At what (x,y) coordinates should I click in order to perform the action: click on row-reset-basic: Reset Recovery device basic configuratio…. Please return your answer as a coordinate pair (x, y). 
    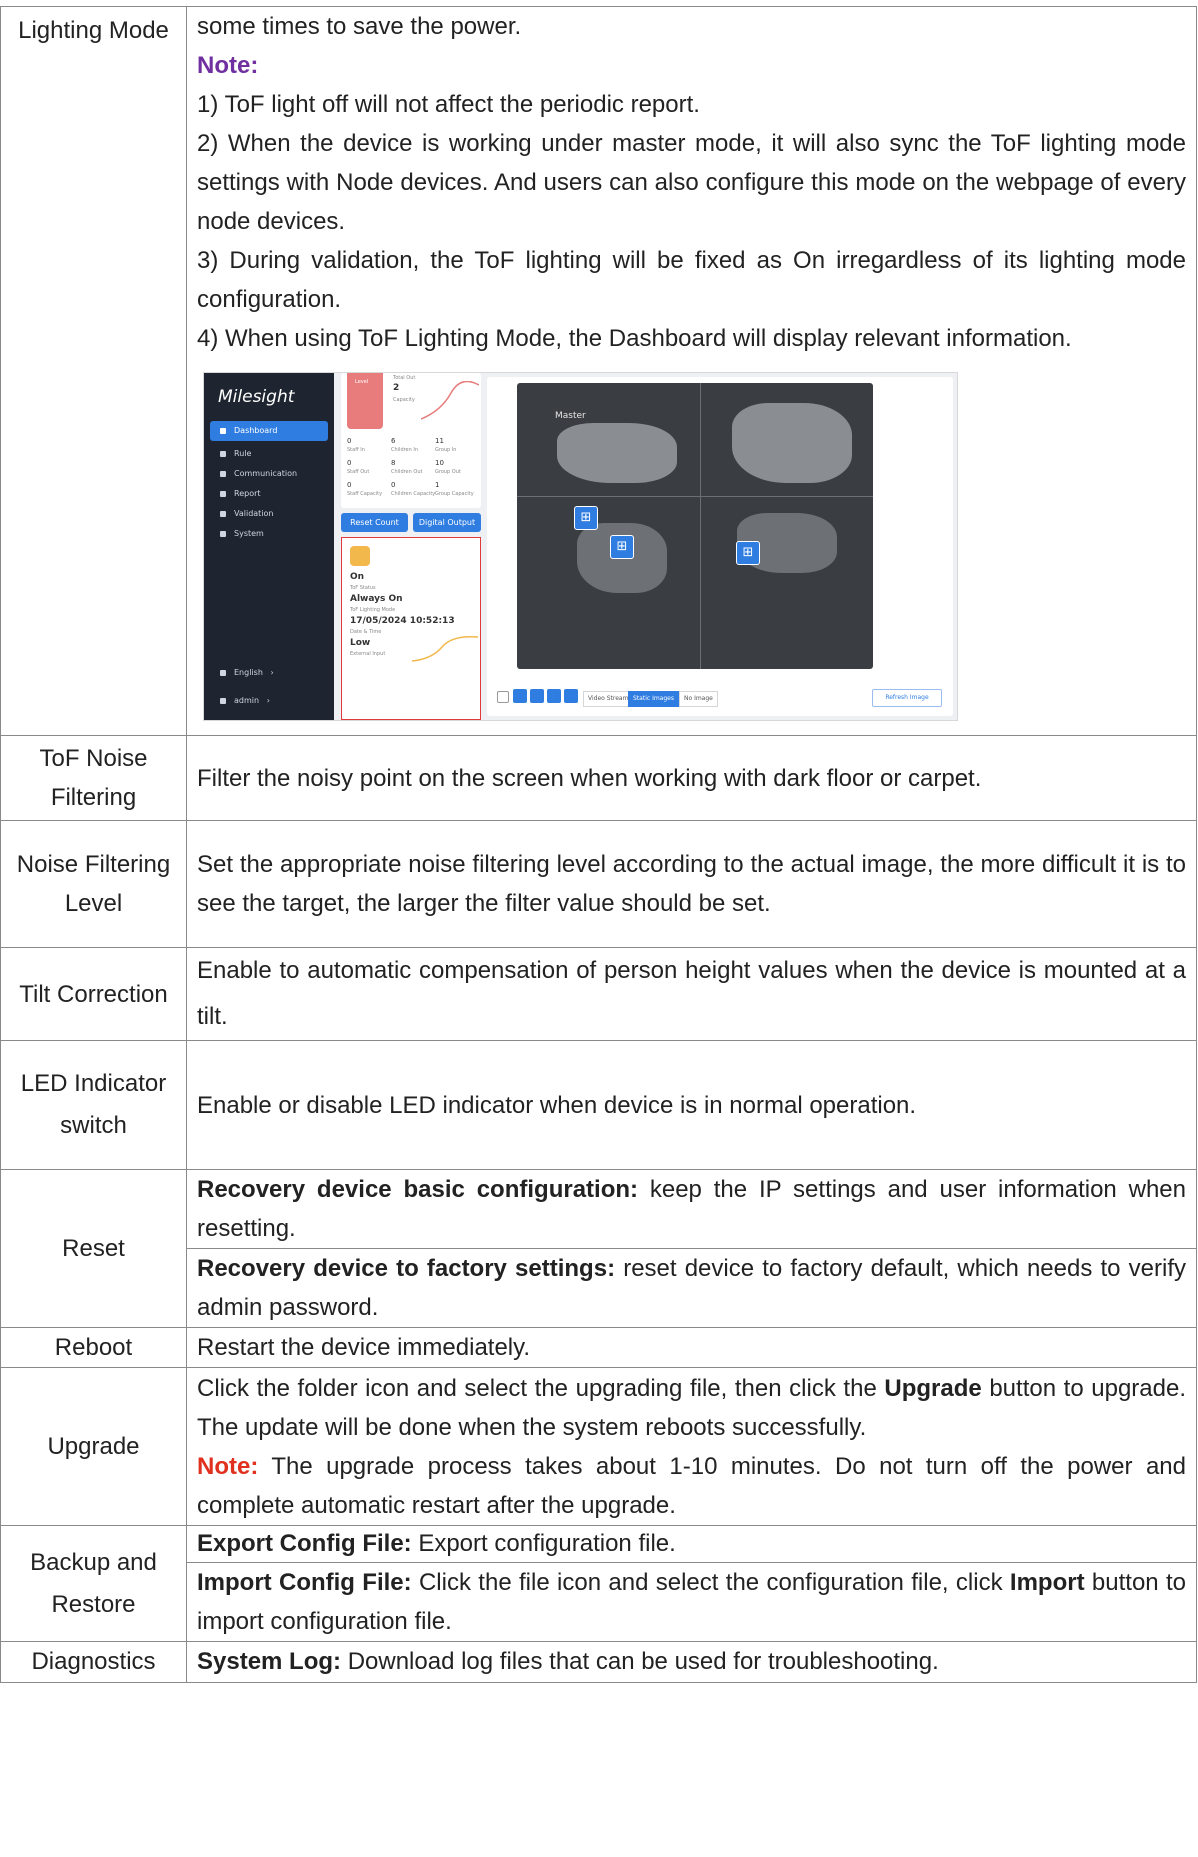
    Looking at the image, I should click on (598, 1248).